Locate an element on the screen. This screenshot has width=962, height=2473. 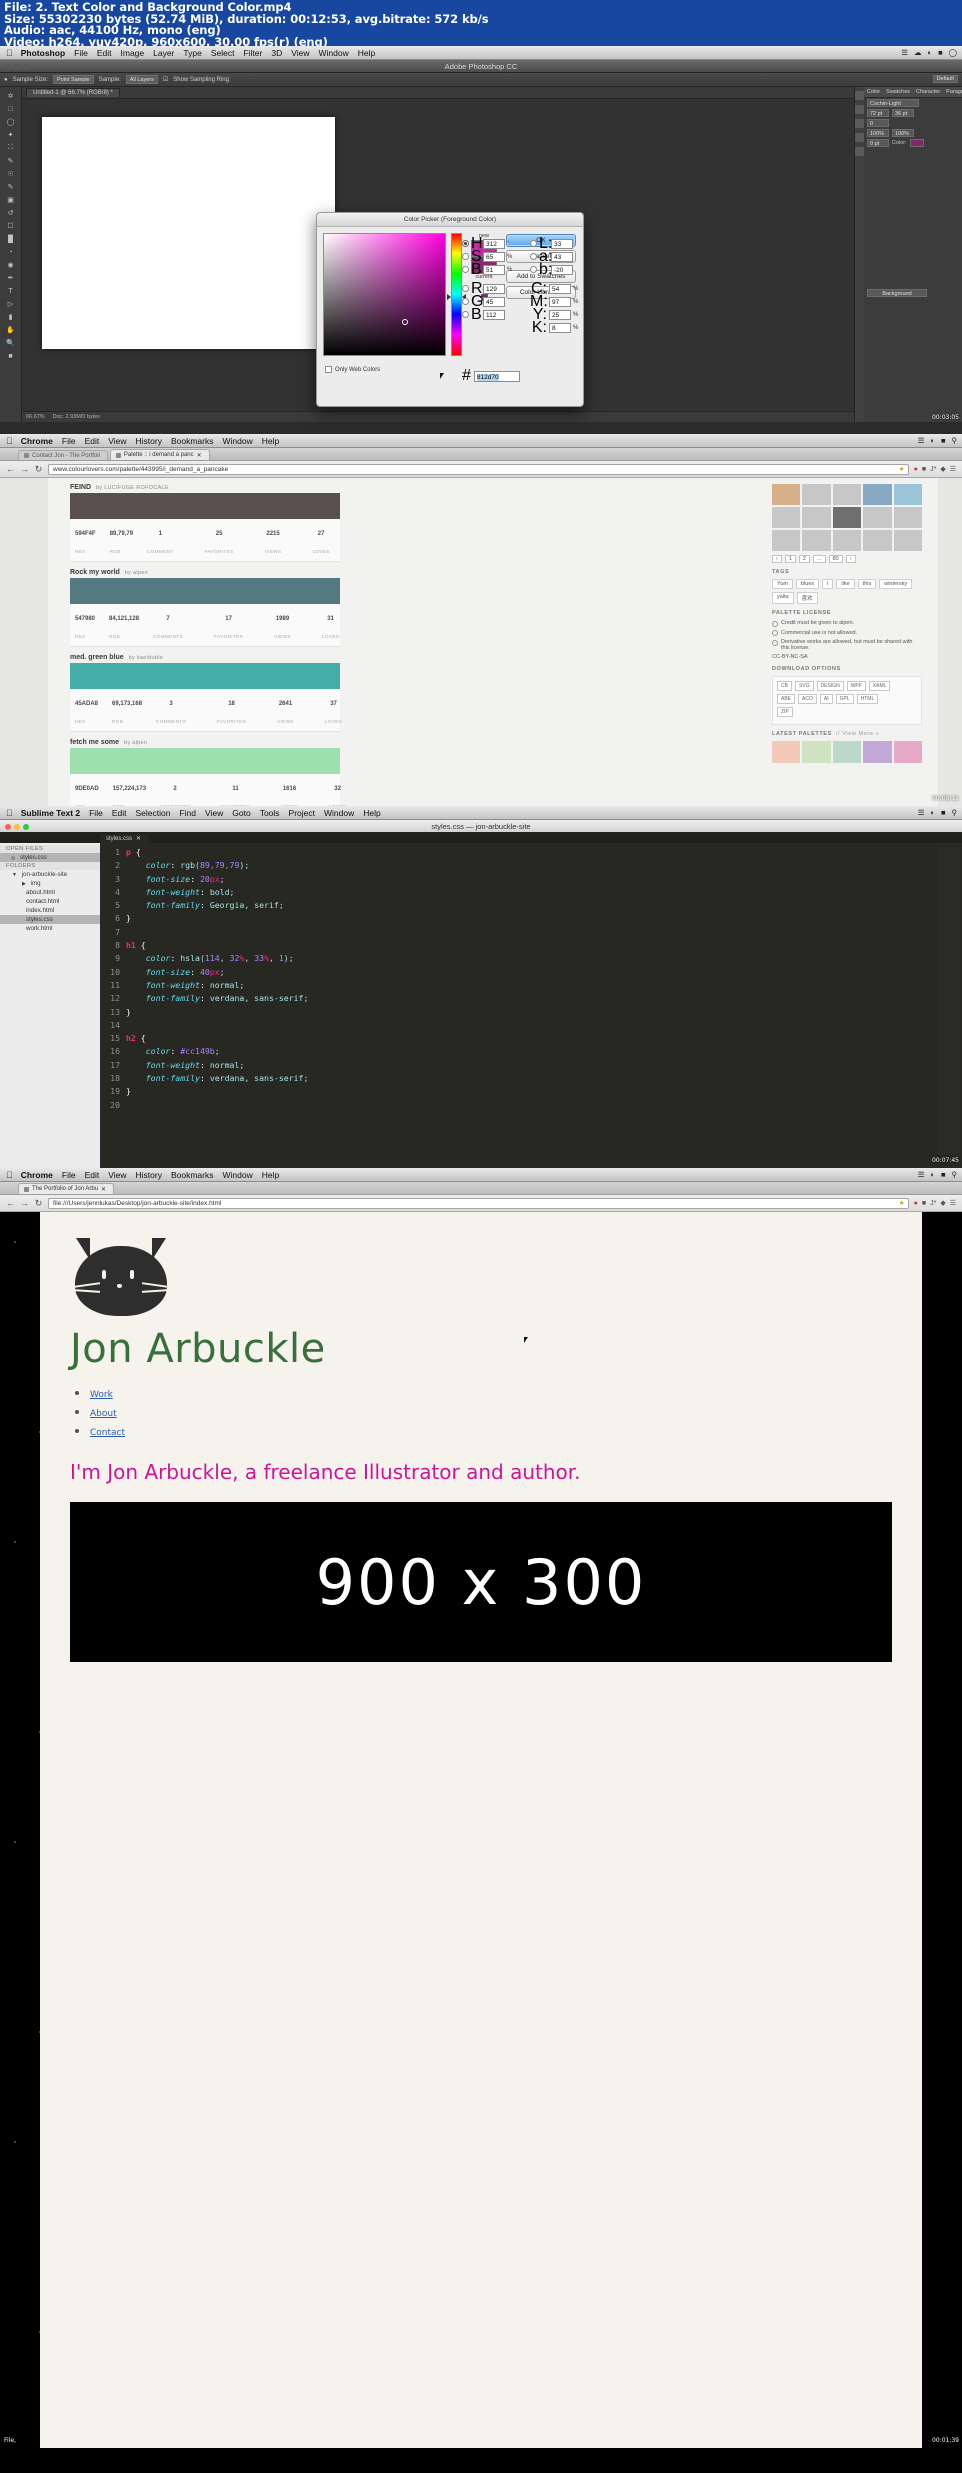
gradient-tool-icon: █ is located at coordinates (10, 239).